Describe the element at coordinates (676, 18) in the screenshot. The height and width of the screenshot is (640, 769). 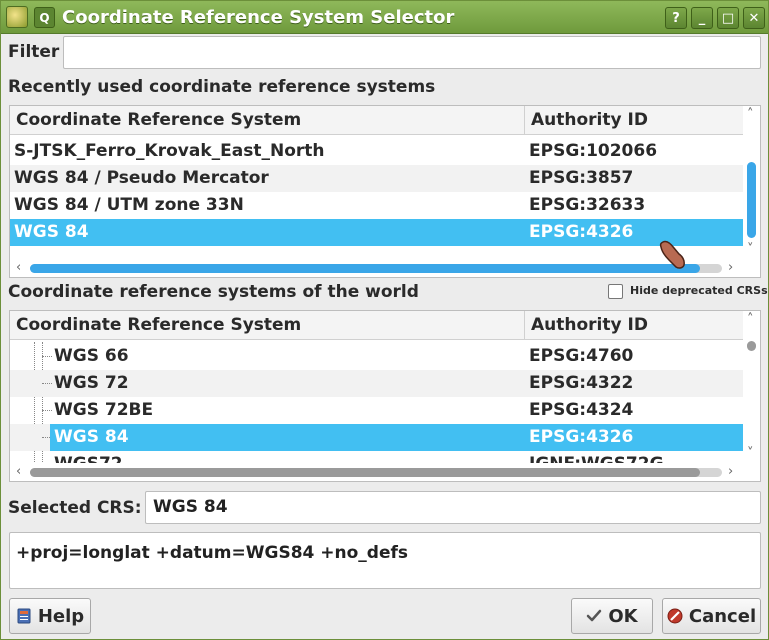
I see `help-title-button: ?` at that location.